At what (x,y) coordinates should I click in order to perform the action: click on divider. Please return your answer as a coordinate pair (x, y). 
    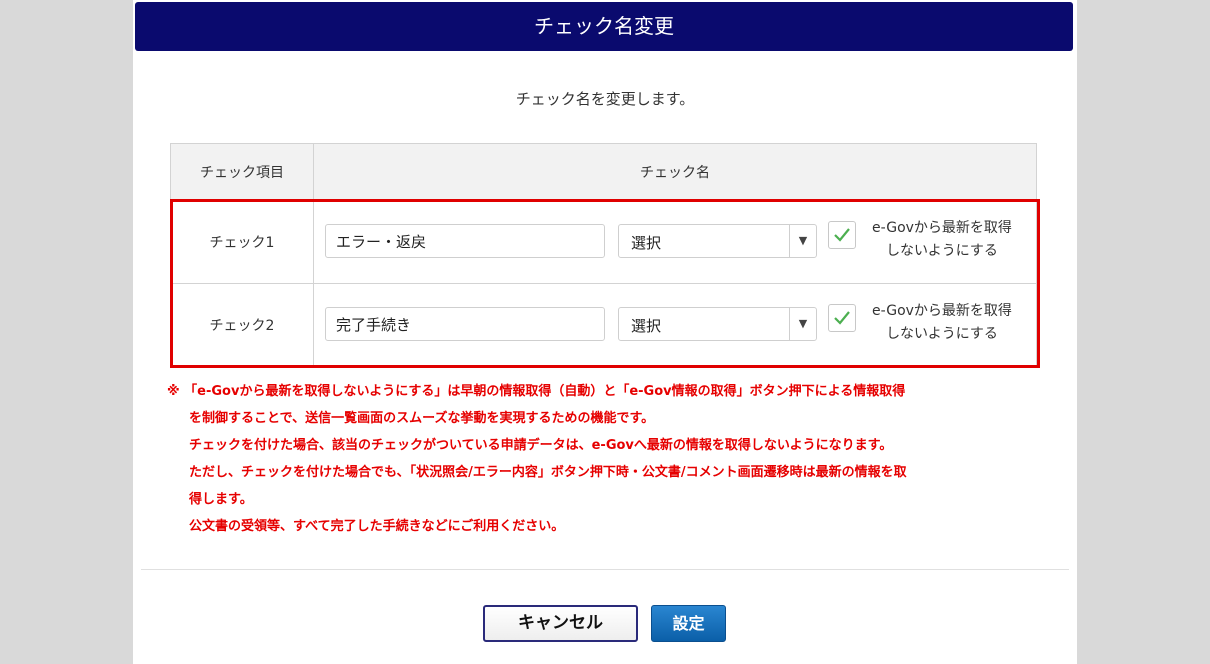
    Looking at the image, I should click on (605, 569).